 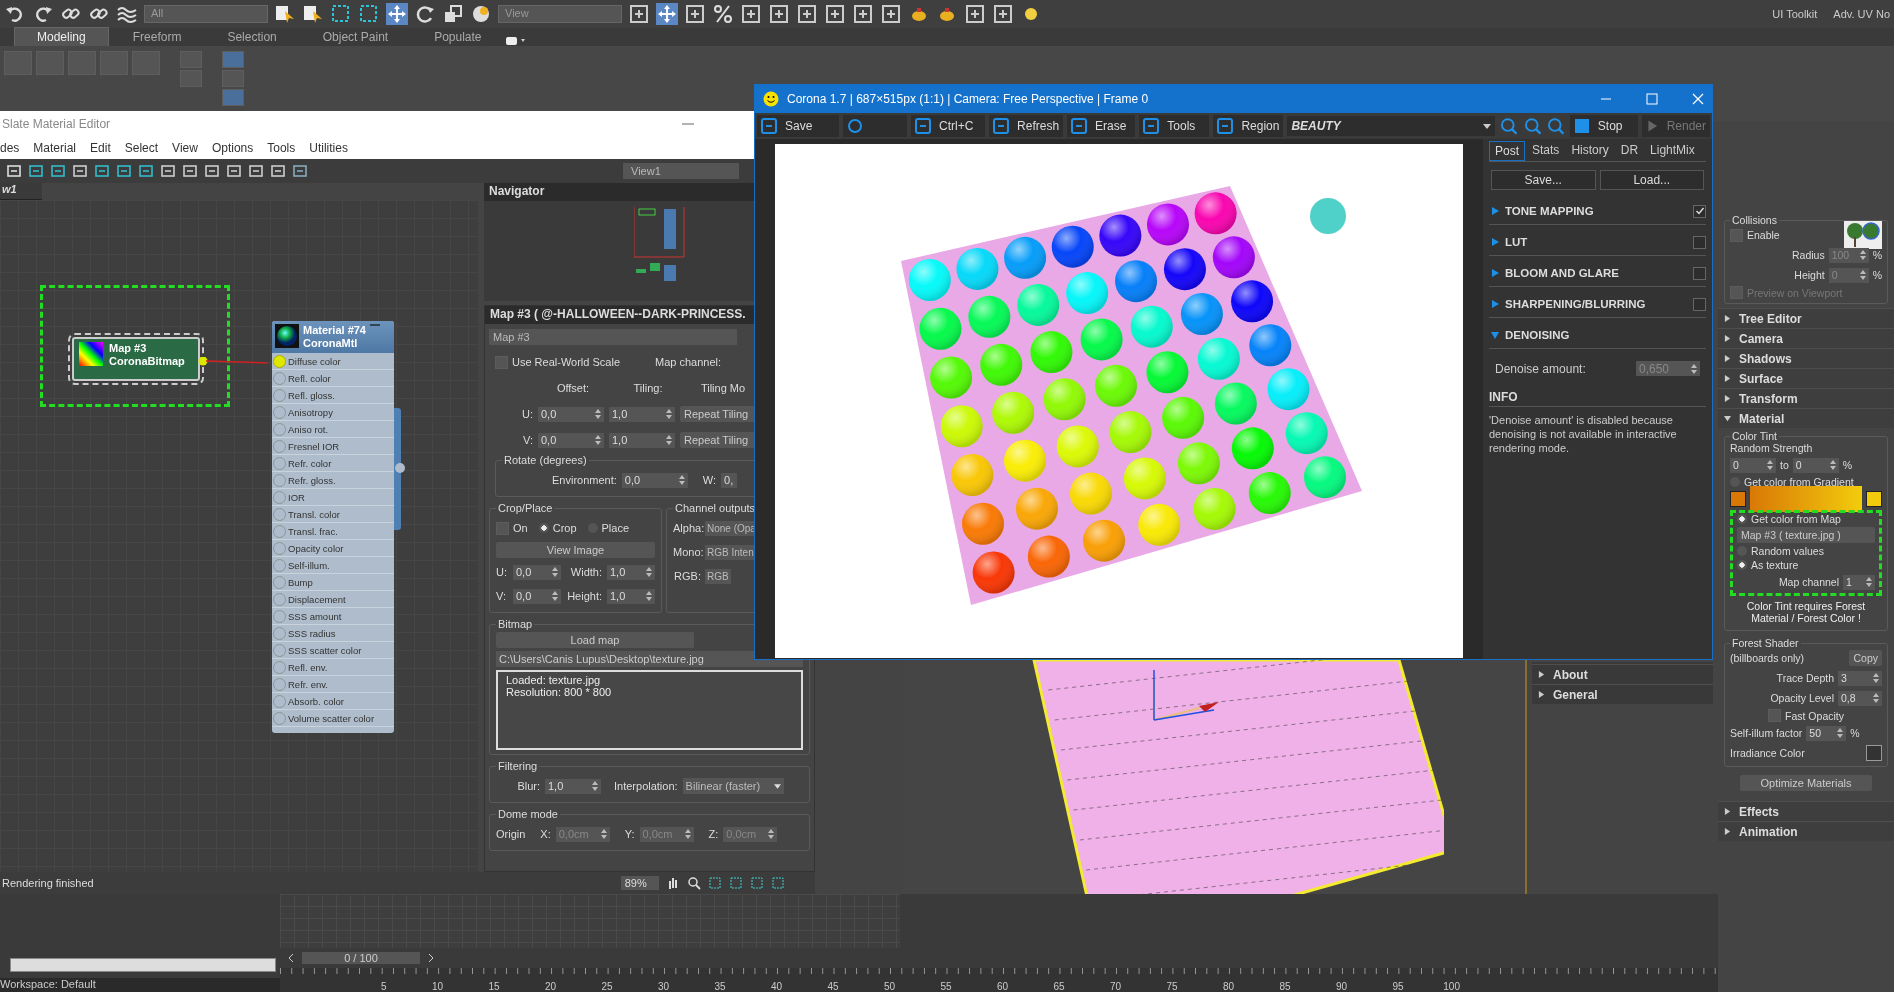 What do you see at coordinates (1546, 151) in the screenshot?
I see `panel-tab: Stats` at bounding box center [1546, 151].